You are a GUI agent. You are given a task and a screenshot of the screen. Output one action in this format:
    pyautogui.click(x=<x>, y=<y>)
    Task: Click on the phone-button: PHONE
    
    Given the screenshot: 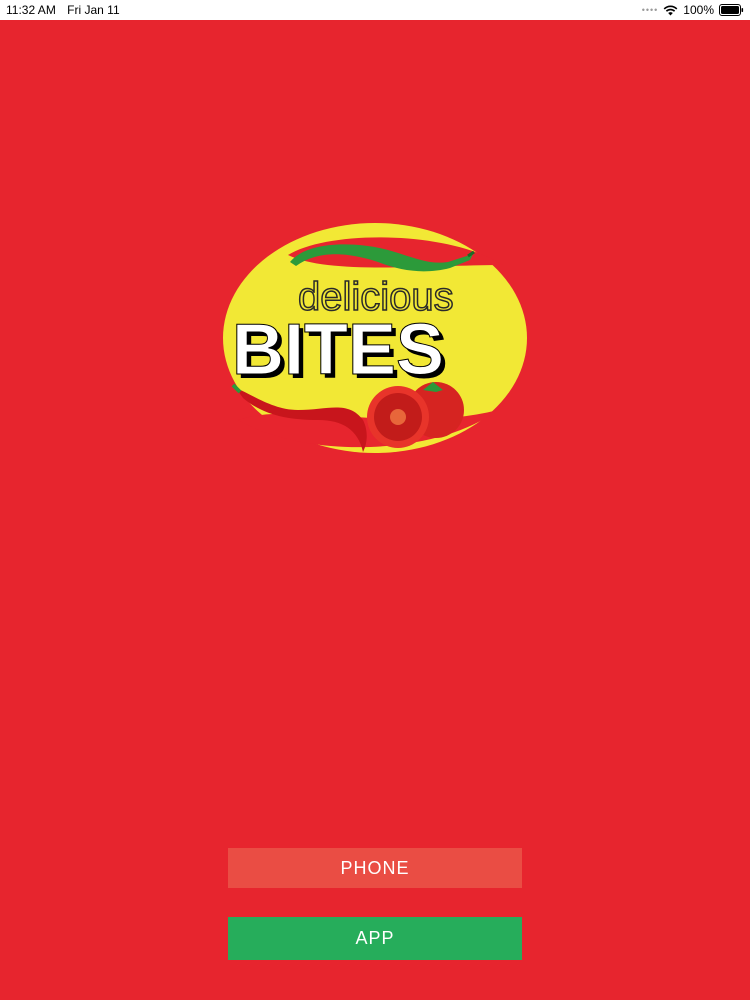 What is the action you would take?
    pyautogui.click(x=375, y=868)
    